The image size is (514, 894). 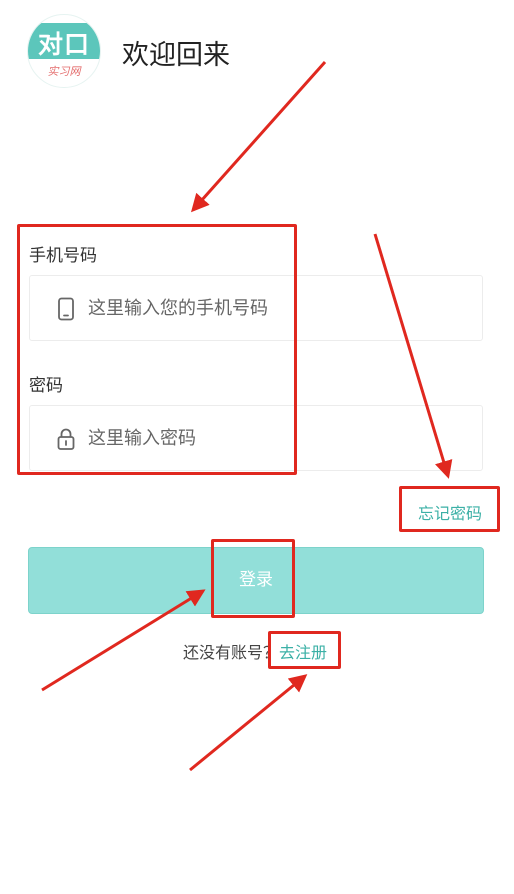 I want to click on arrow-to-login, so click(x=123, y=640).